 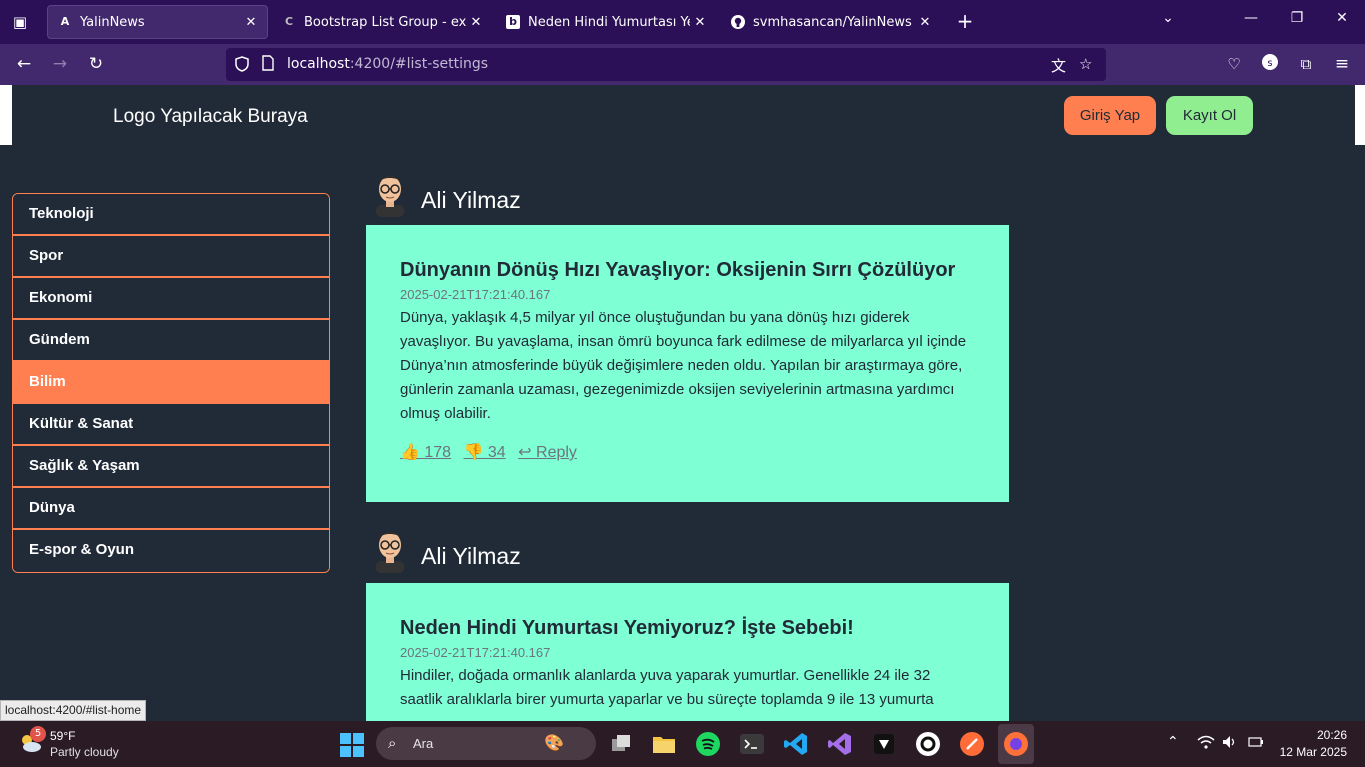 I want to click on weather-temp: 59°F, so click(x=62, y=736).